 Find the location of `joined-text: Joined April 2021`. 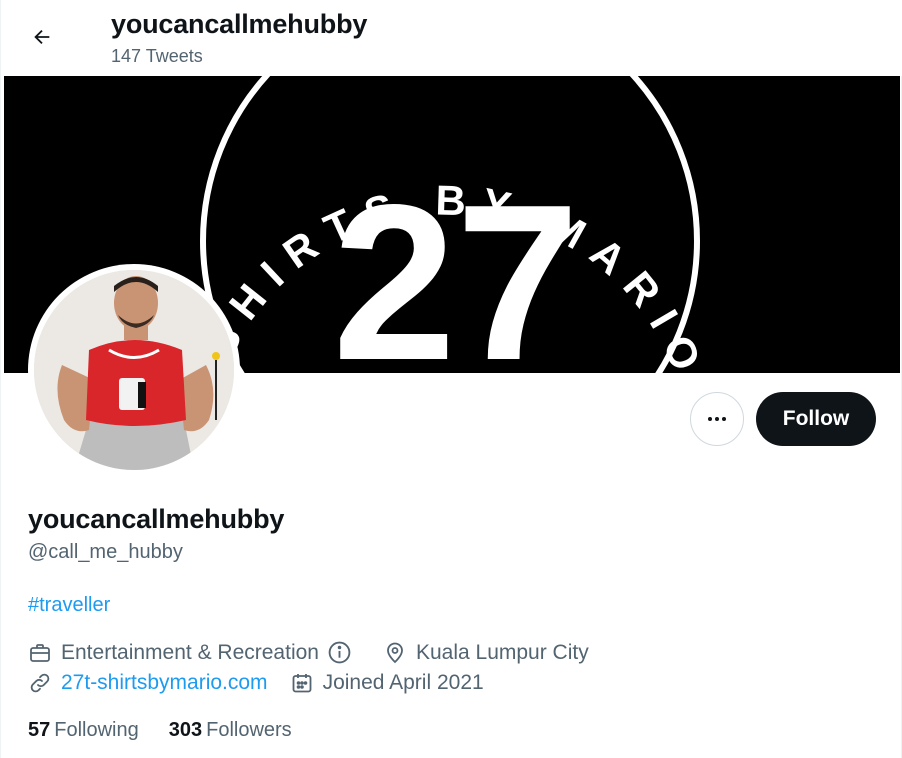

joined-text: Joined April 2021 is located at coordinates (403, 682).